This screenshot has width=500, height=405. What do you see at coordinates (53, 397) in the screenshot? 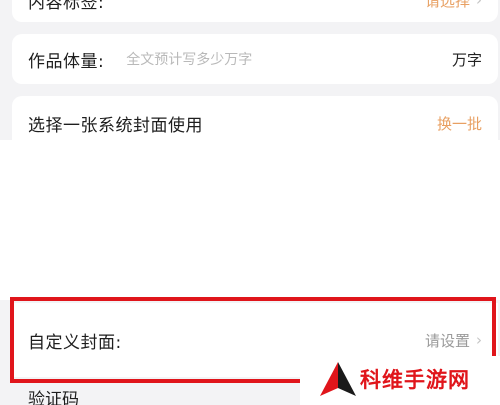
I see `captcha-label: 验证码` at bounding box center [53, 397].